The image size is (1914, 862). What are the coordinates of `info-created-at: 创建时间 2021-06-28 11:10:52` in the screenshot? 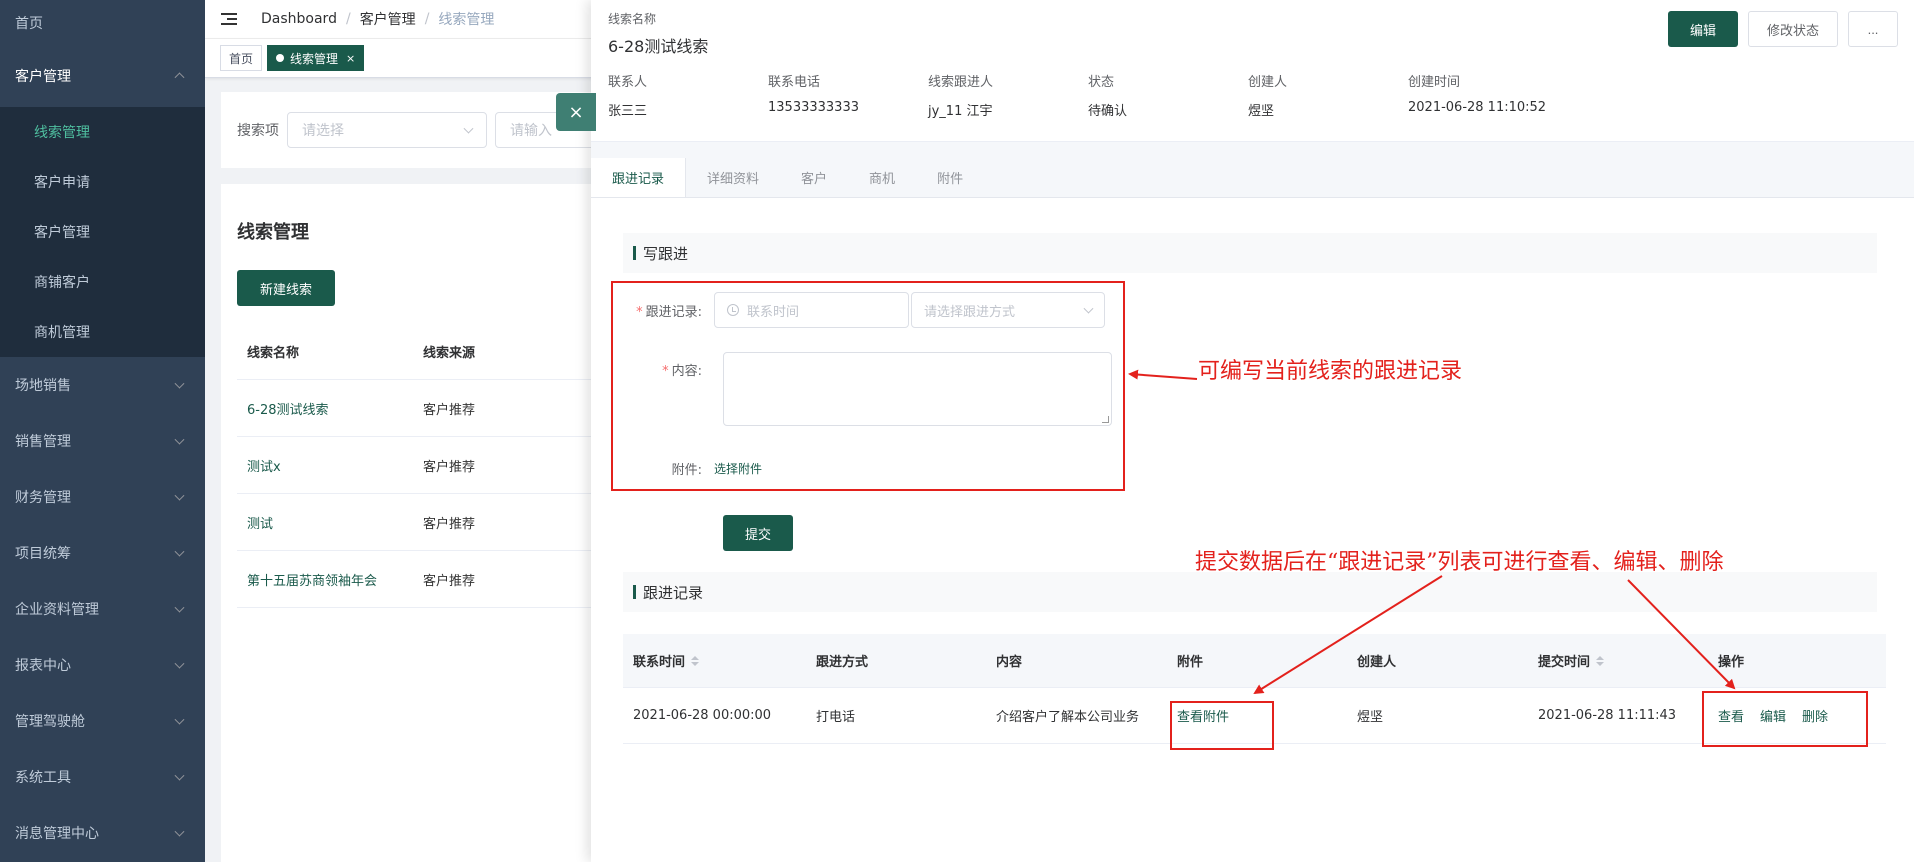 It's located at (1488, 95).